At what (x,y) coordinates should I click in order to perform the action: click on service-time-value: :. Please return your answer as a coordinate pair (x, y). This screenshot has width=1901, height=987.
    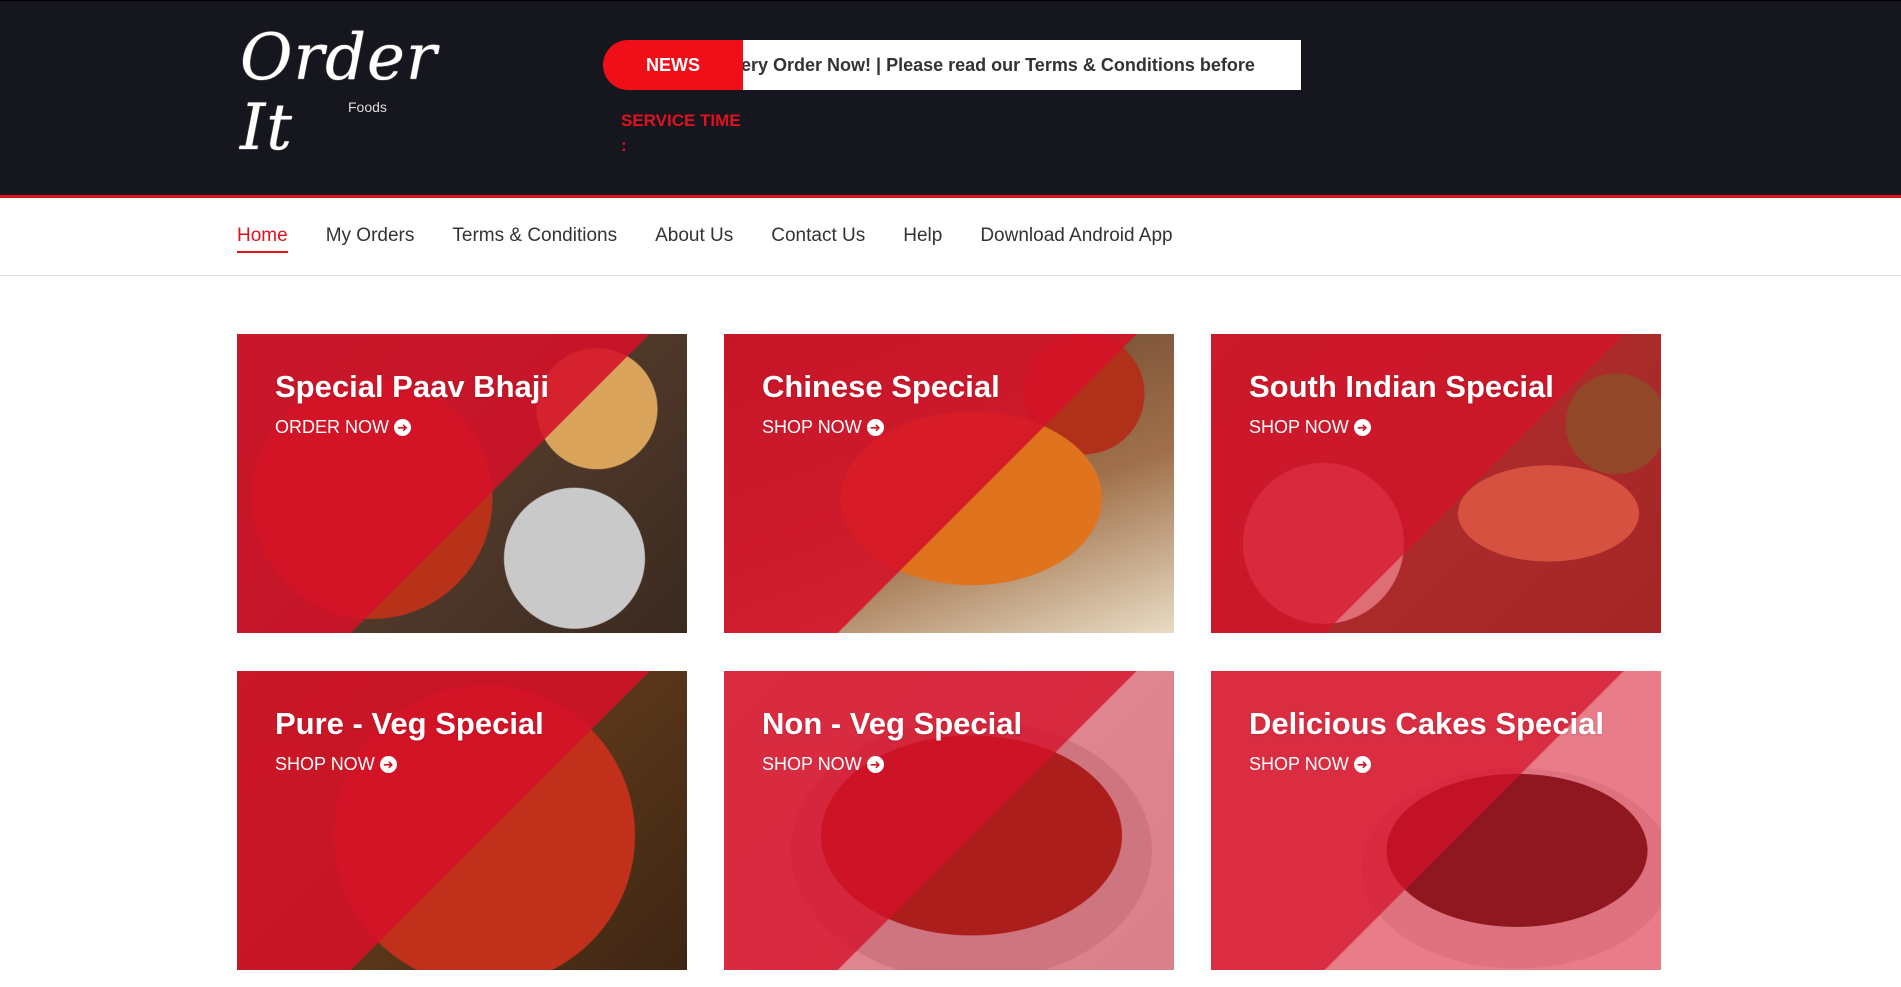
    Looking at the image, I should click on (624, 145).